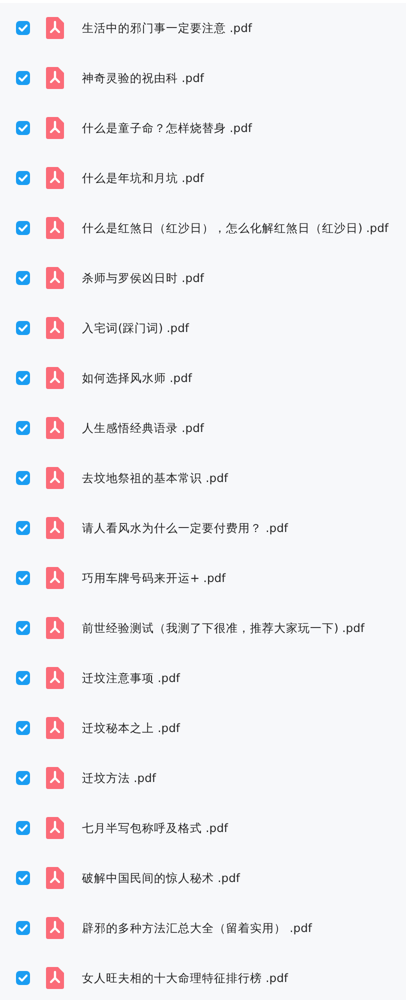 This screenshot has height=1000, width=406. What do you see at coordinates (143, 278) in the screenshot?
I see `file-name: 杀师与罗侯凶日时 .pdf` at bounding box center [143, 278].